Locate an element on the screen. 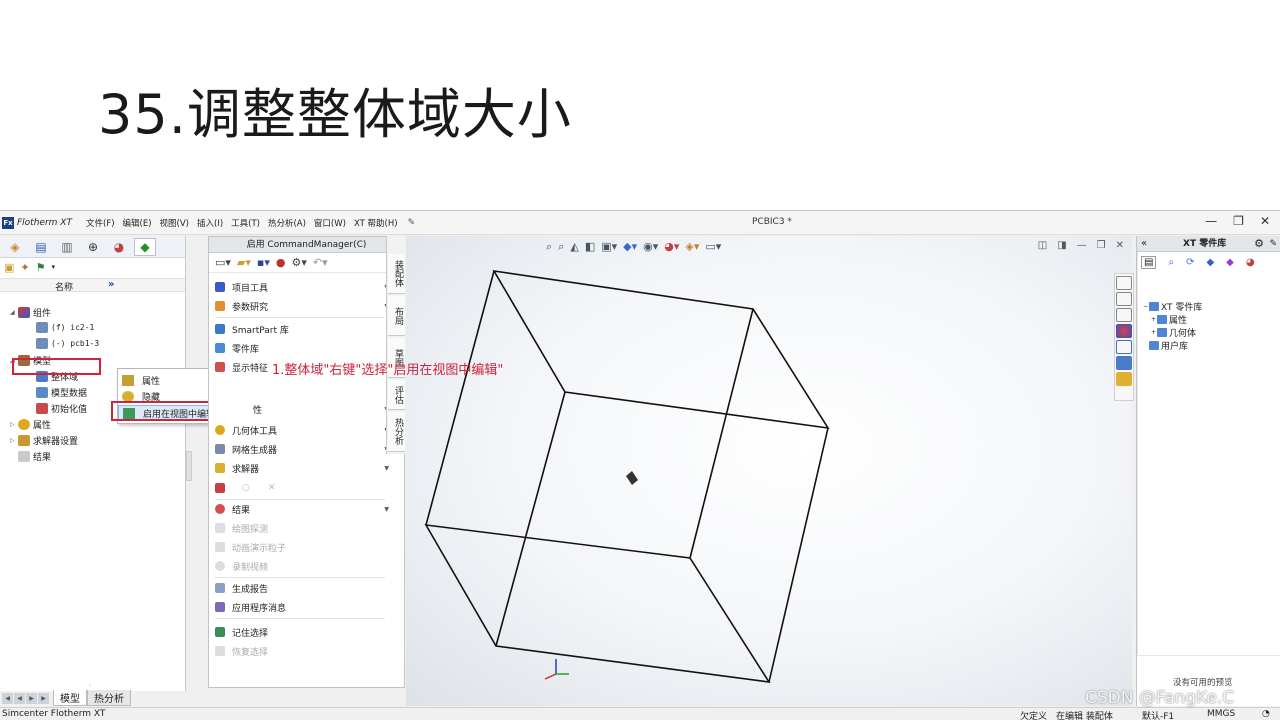  tab-property: ▤ is located at coordinates (41, 247).